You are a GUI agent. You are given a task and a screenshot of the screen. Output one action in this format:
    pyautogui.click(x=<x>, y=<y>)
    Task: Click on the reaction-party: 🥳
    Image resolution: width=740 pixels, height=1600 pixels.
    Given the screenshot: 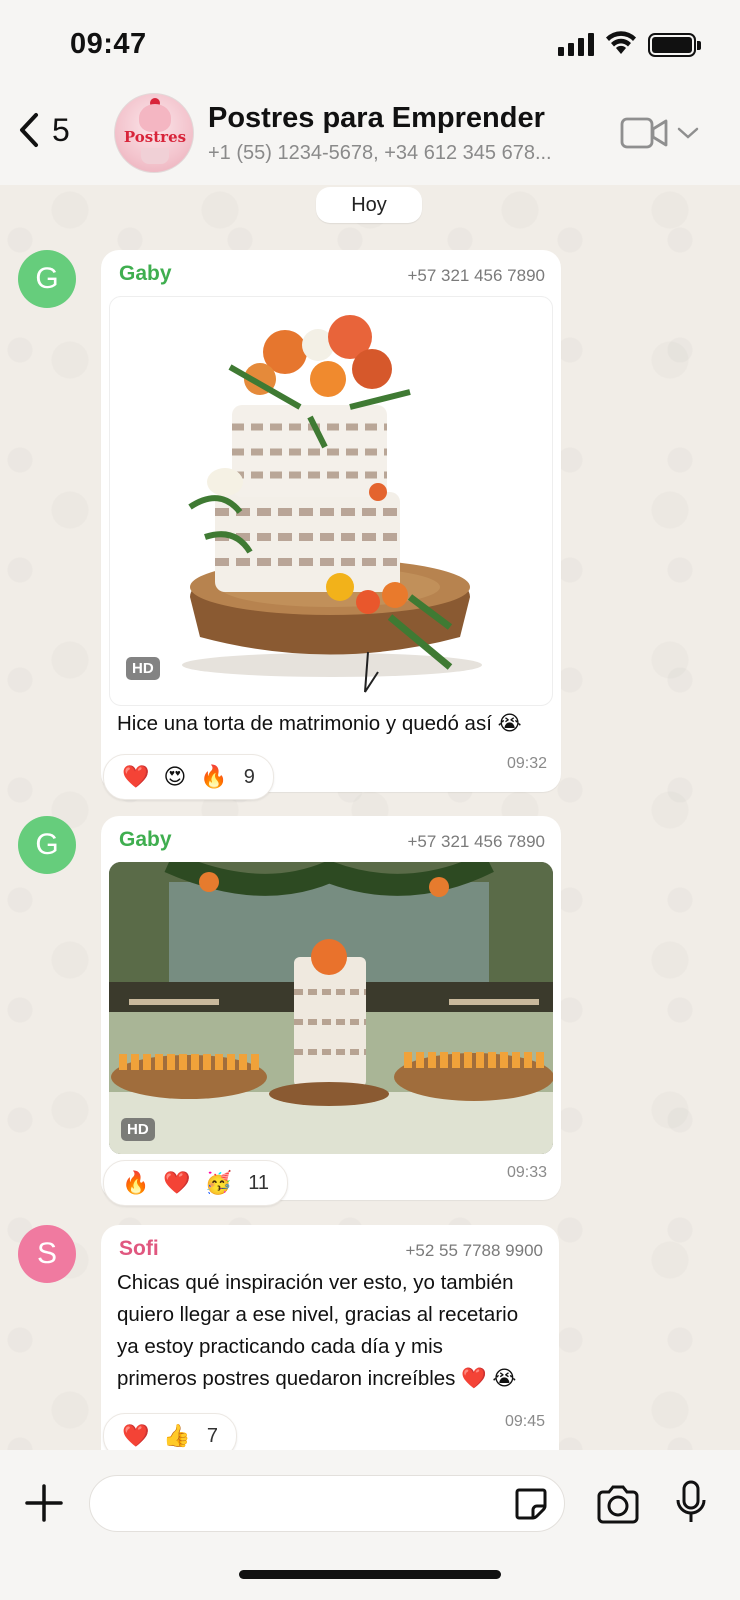 What is the action you would take?
    pyautogui.click(x=218, y=1182)
    